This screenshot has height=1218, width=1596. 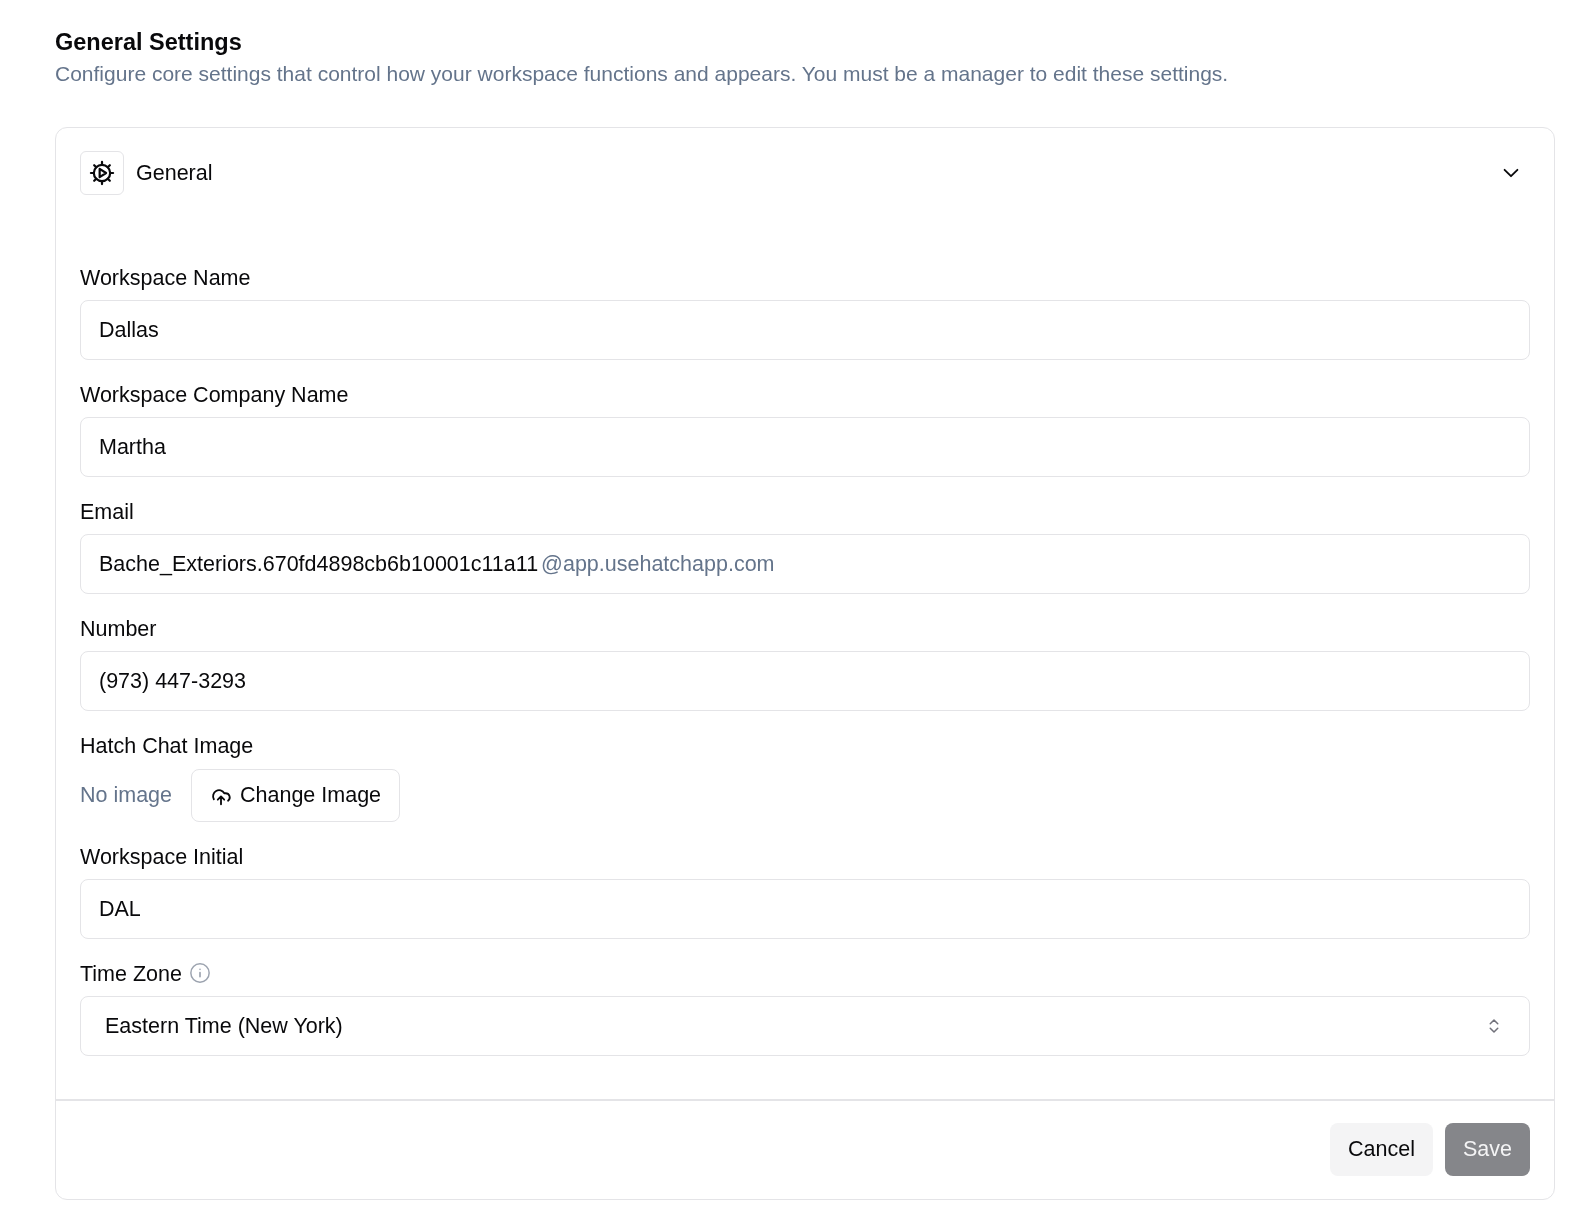 What do you see at coordinates (149, 42) in the screenshot?
I see `page-title: General Settings` at bounding box center [149, 42].